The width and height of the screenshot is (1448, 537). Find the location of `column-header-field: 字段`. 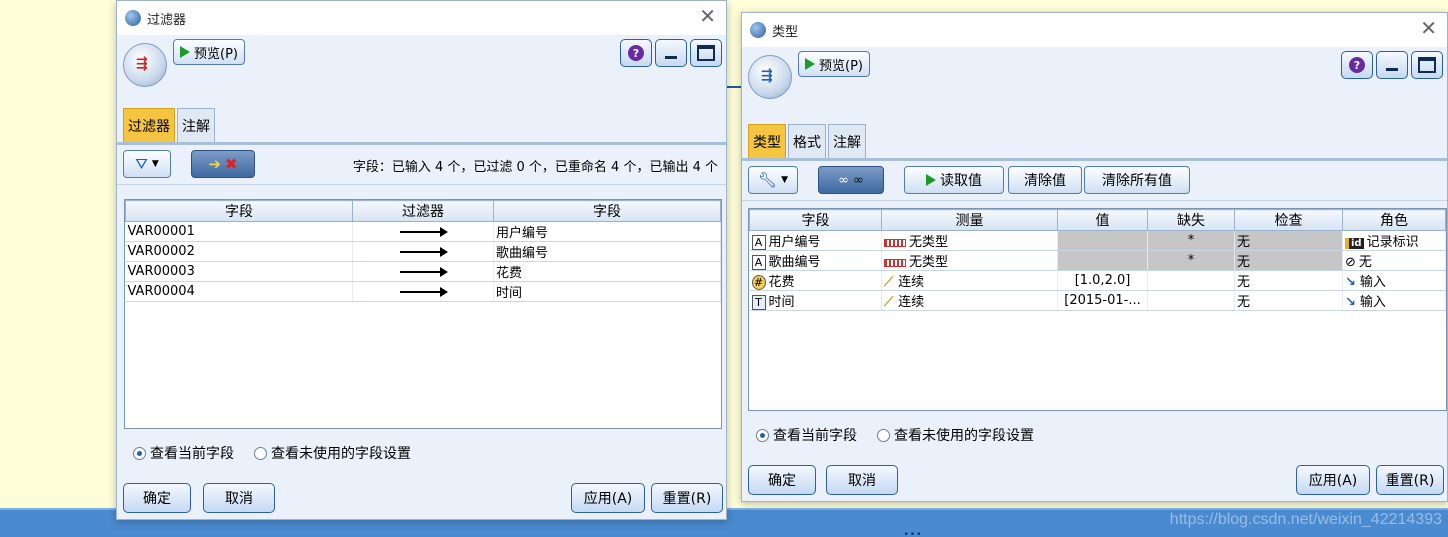

column-header-field: 字段 is located at coordinates (815, 220).